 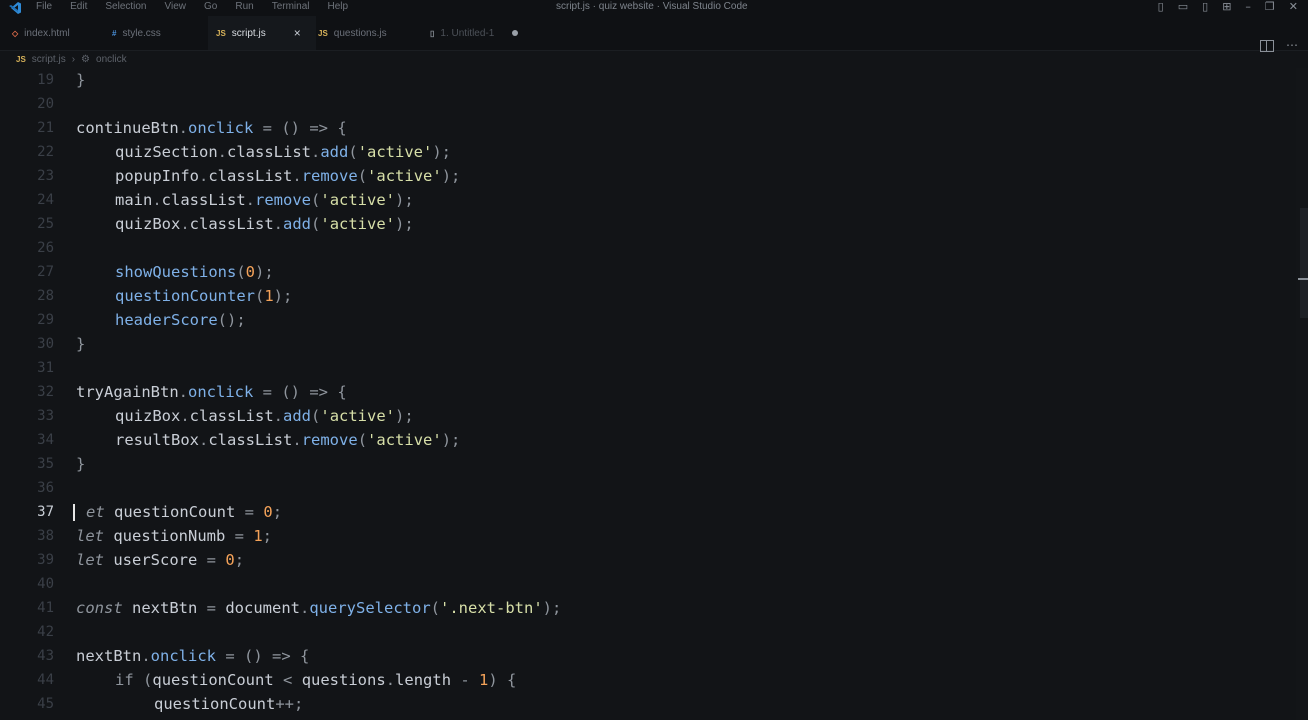 I want to click on line-number: 35, so click(x=45, y=464).